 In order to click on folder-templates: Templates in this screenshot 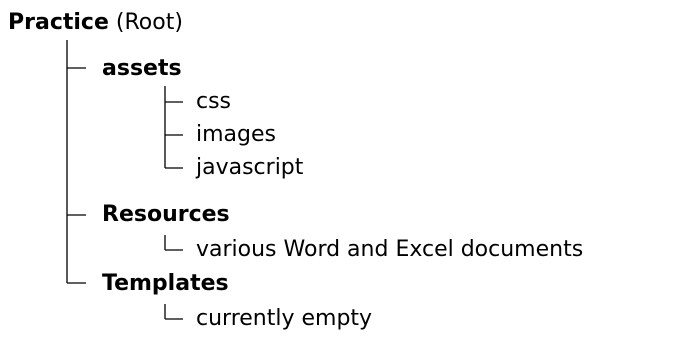, I will do `click(165, 283)`.